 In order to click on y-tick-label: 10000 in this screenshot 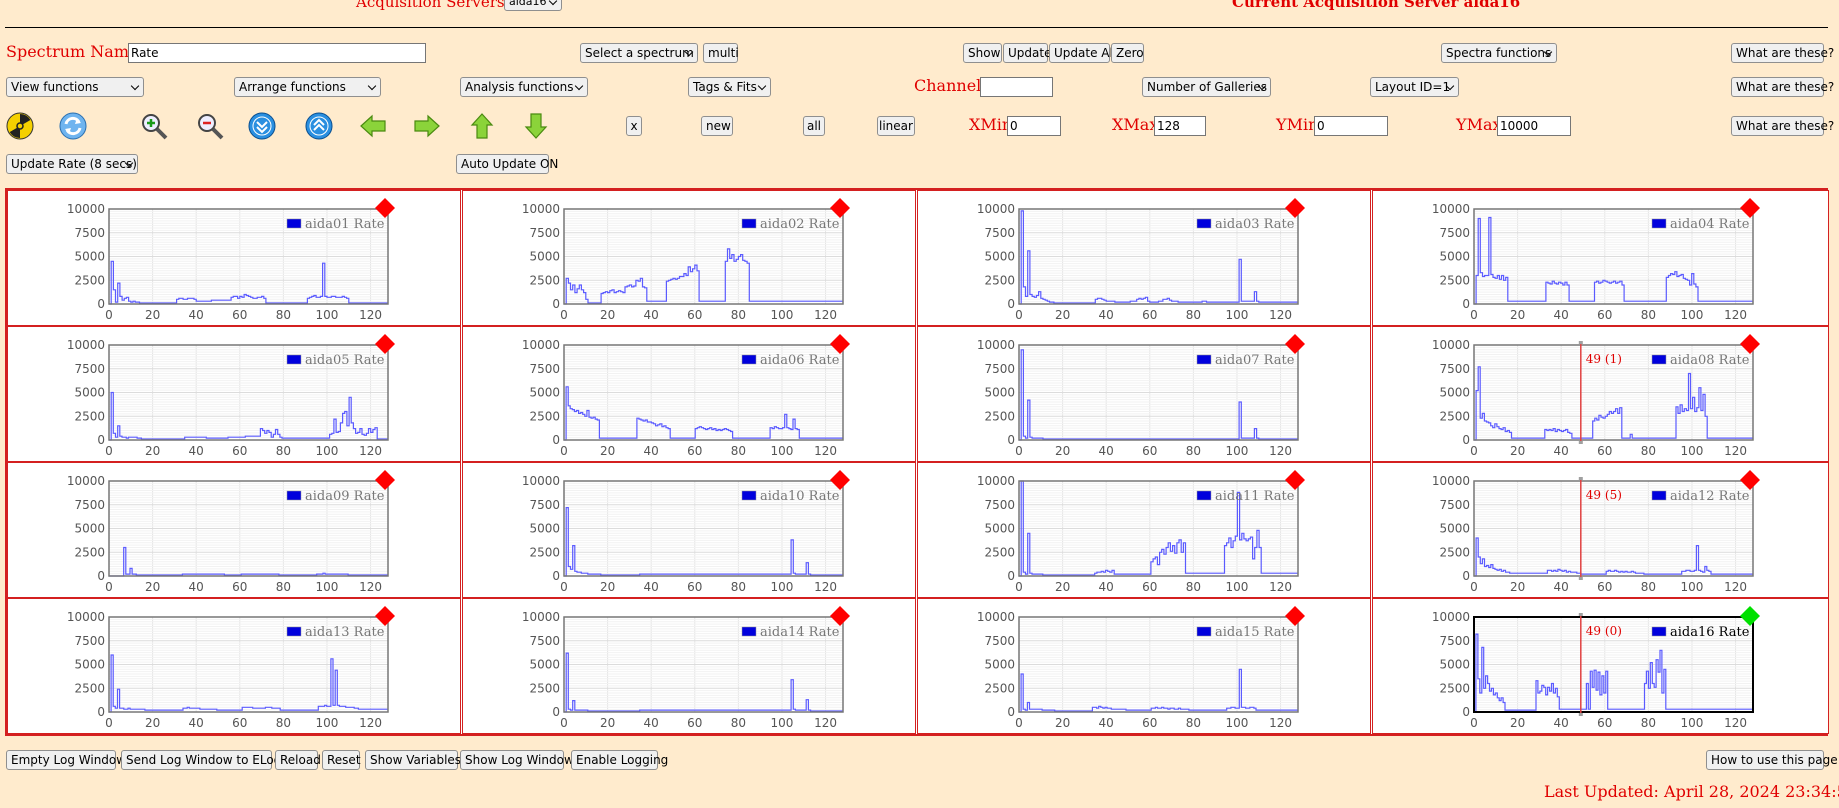, I will do `click(541, 345)`.